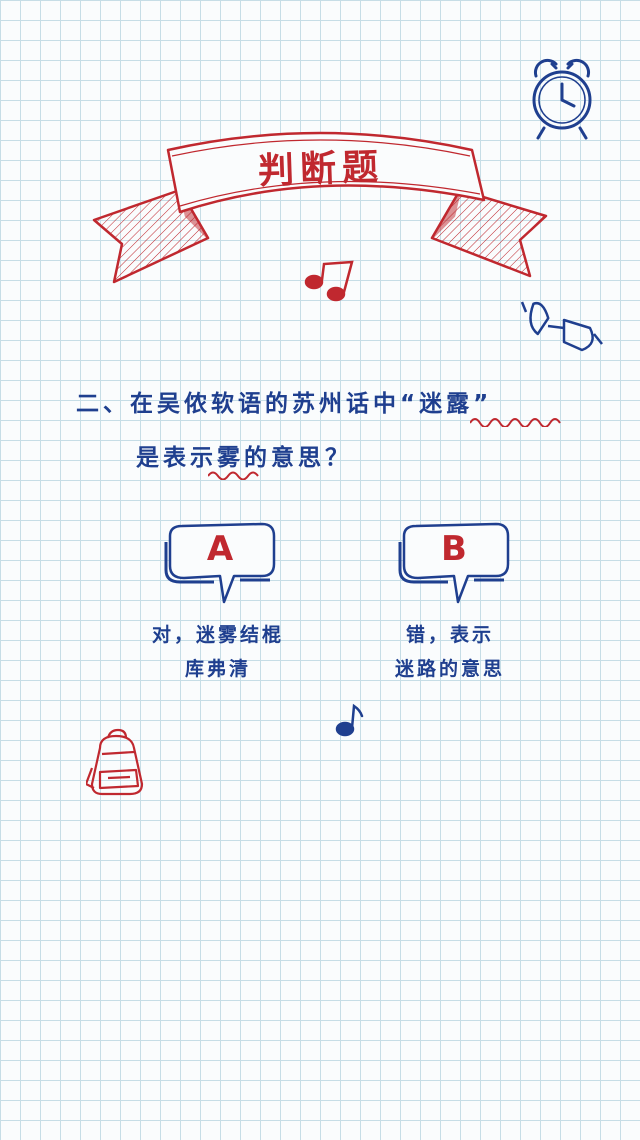 The image size is (640, 1140). What do you see at coordinates (321, 169) in the screenshot?
I see `page-title: 判断题` at bounding box center [321, 169].